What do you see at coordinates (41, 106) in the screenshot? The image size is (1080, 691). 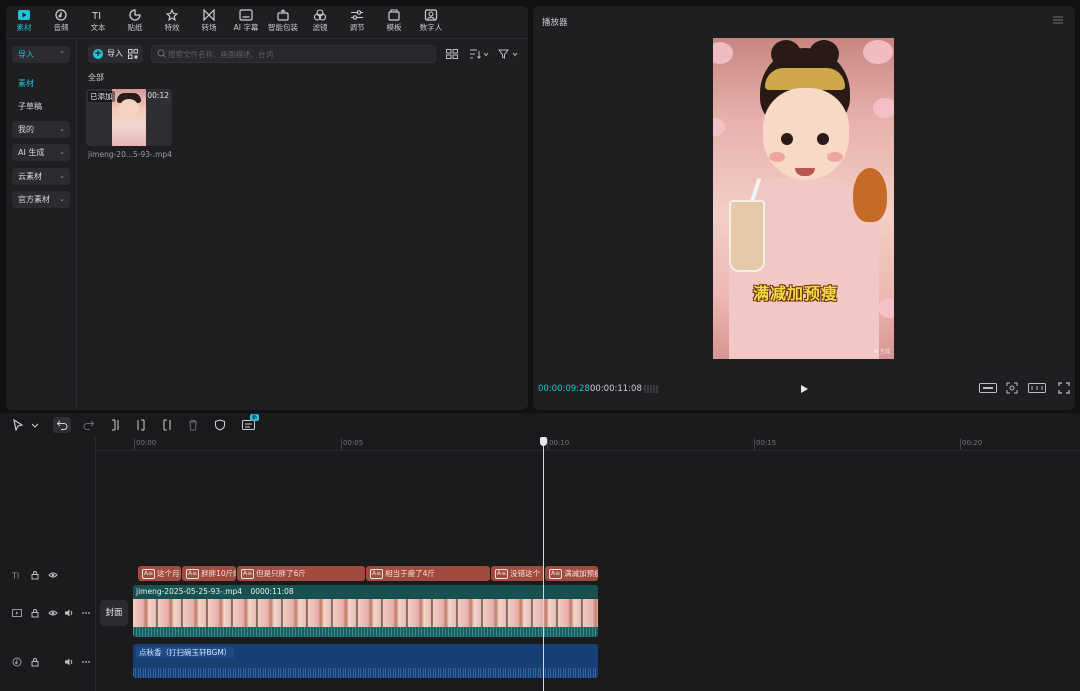 I see `sidebar-item-sub-draft: 子草稿` at bounding box center [41, 106].